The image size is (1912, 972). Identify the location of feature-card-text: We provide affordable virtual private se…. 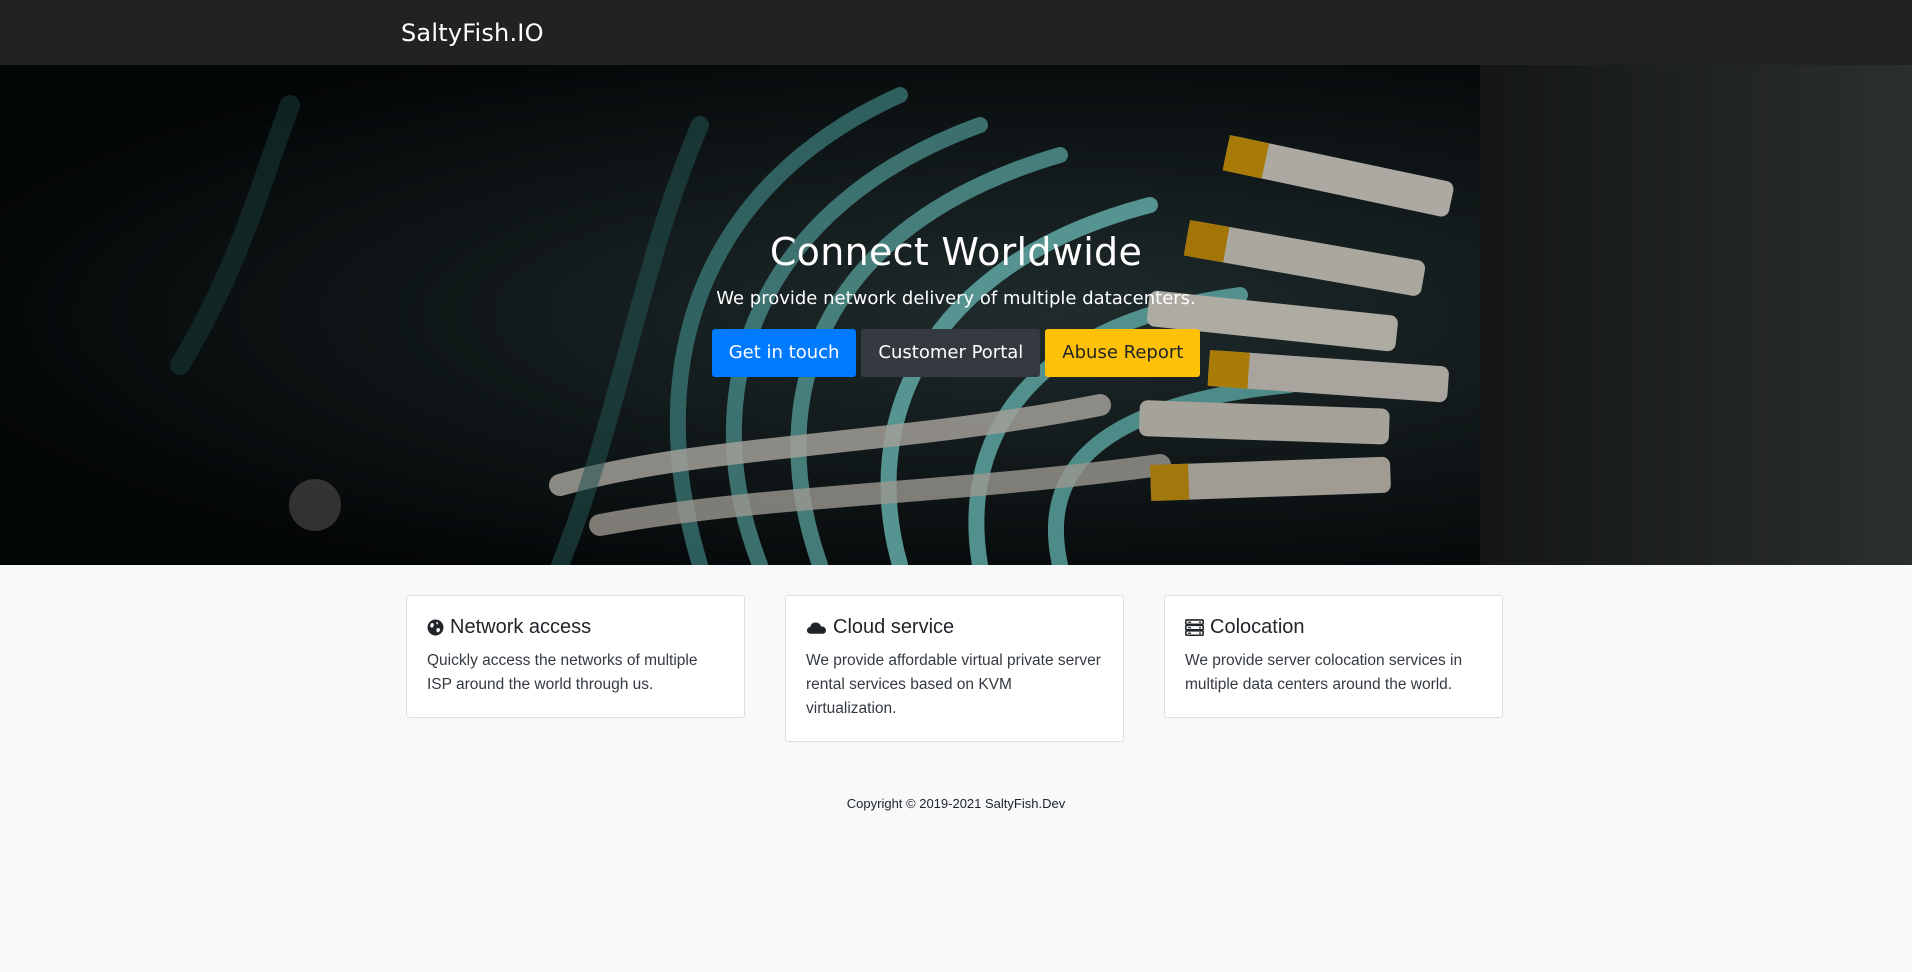
(953, 684).